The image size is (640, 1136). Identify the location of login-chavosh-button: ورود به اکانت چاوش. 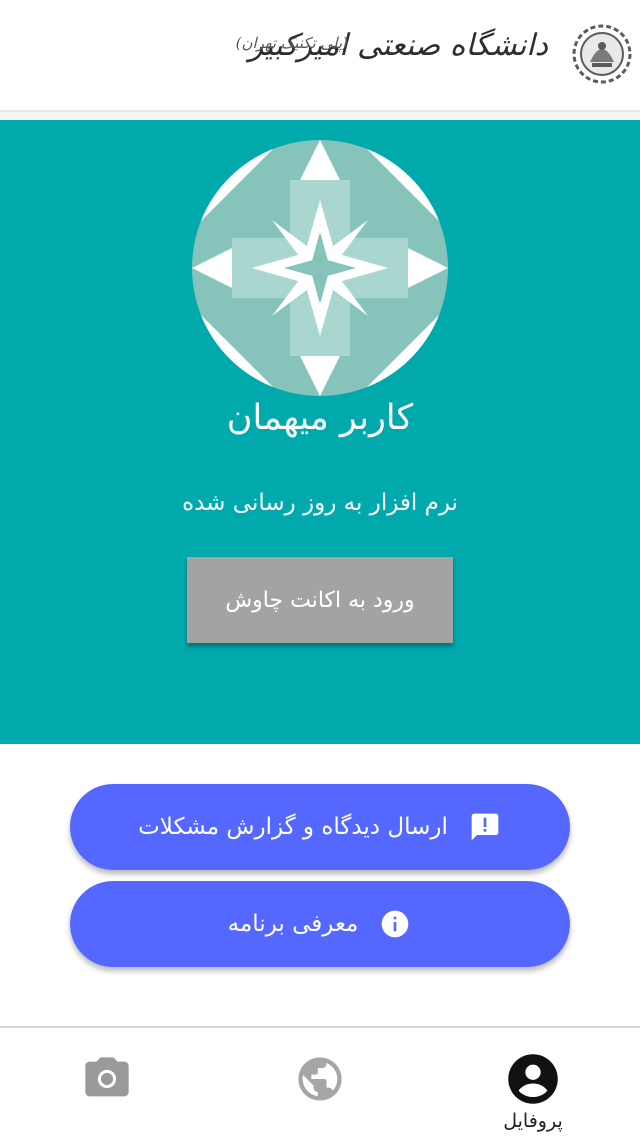
(320, 600).